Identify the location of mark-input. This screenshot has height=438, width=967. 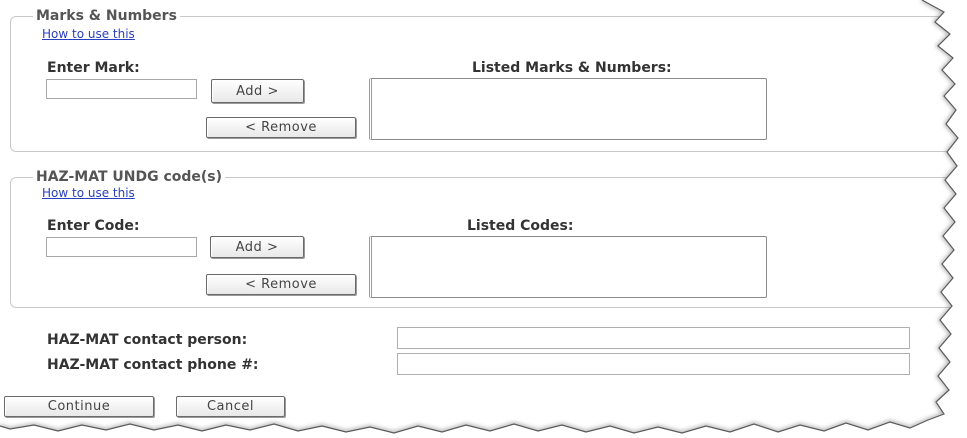
(121, 89).